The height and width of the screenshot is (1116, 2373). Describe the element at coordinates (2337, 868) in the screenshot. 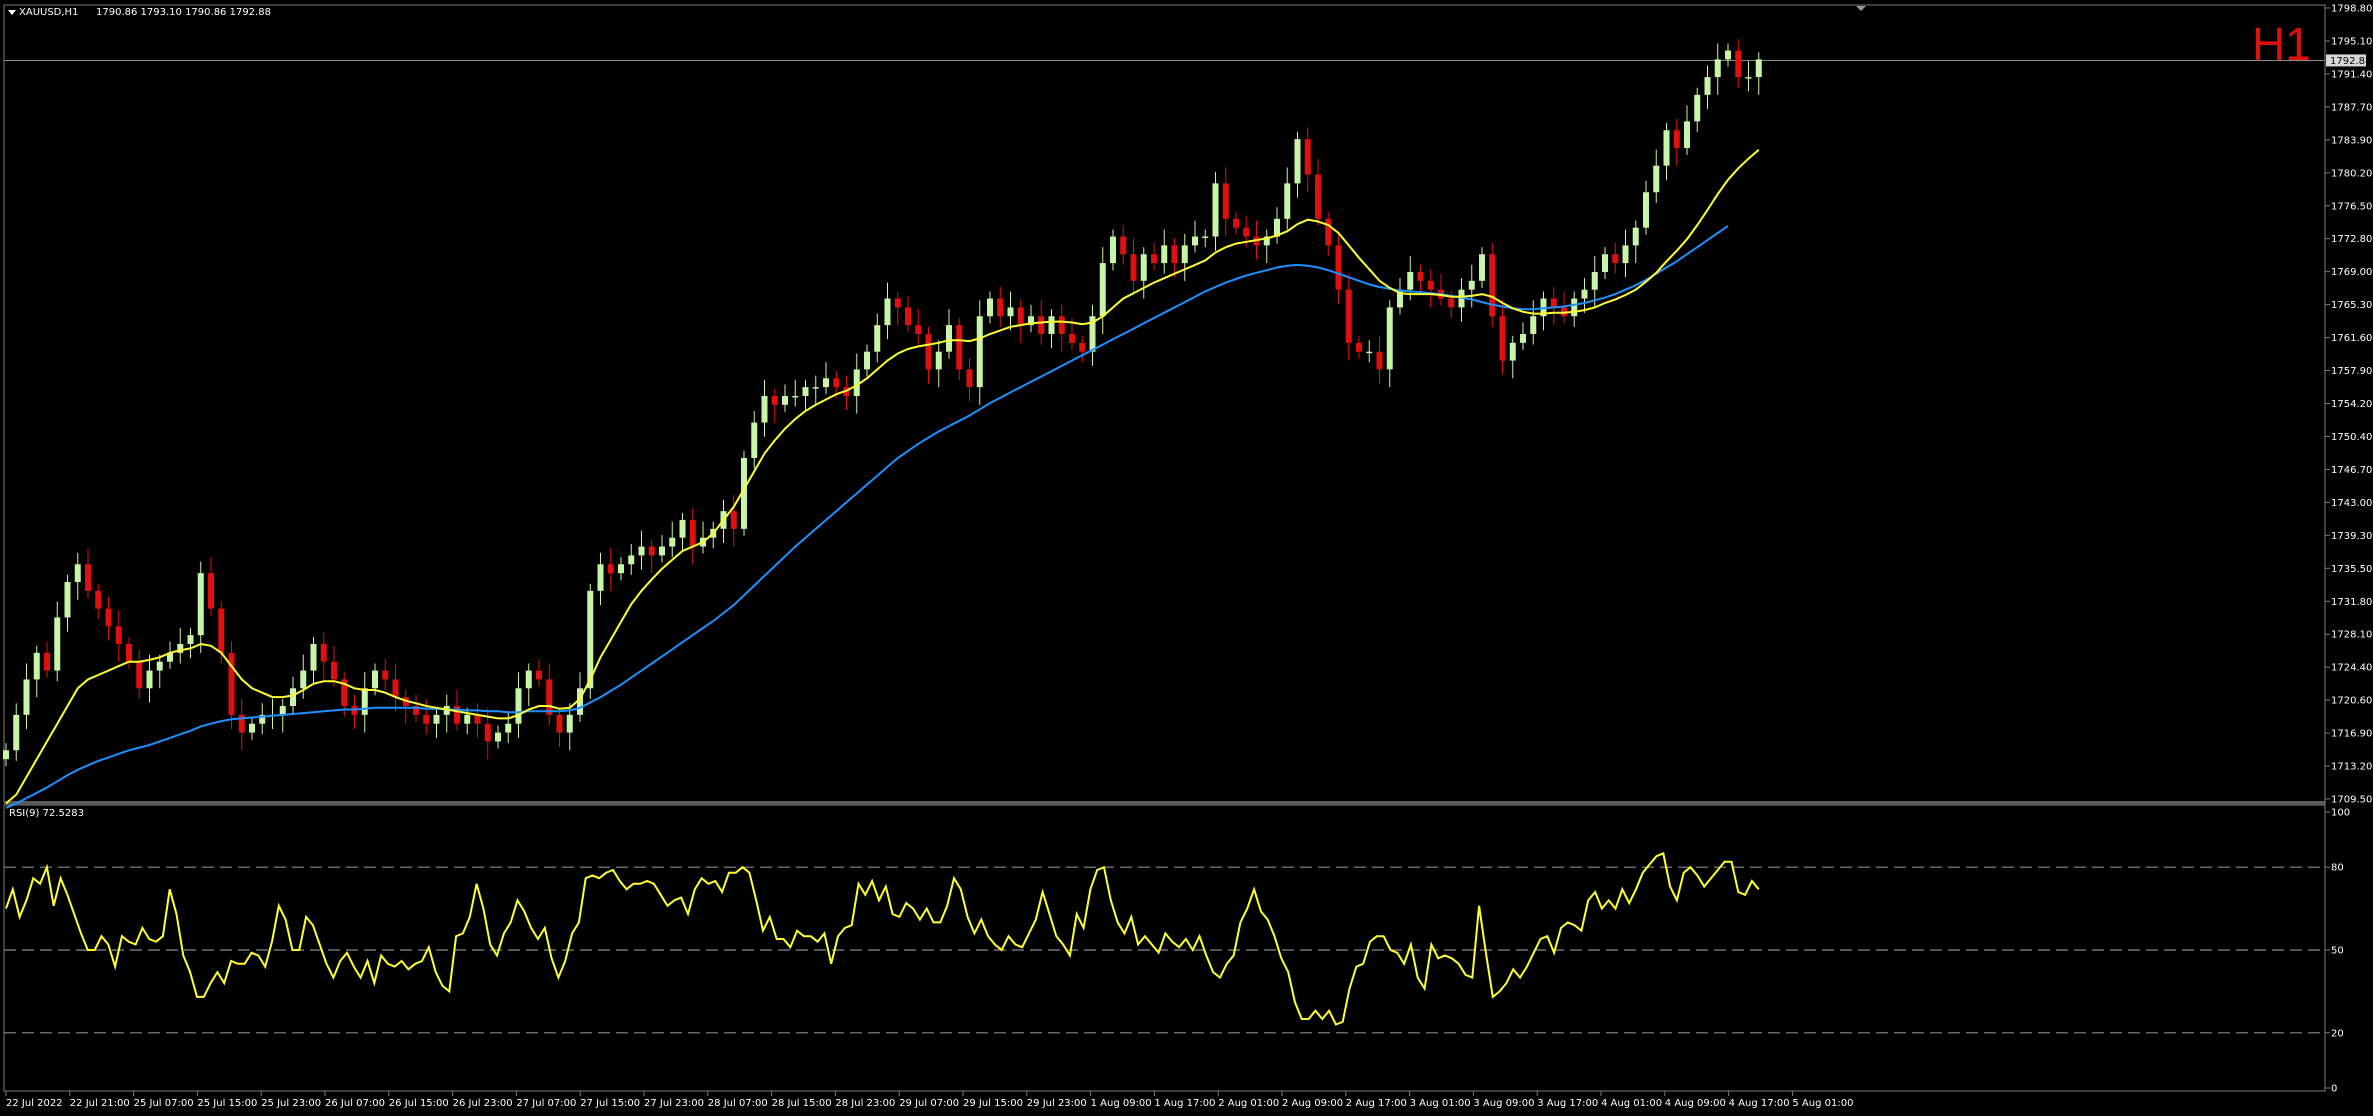

I see `rsi-tick-label: 80` at that location.